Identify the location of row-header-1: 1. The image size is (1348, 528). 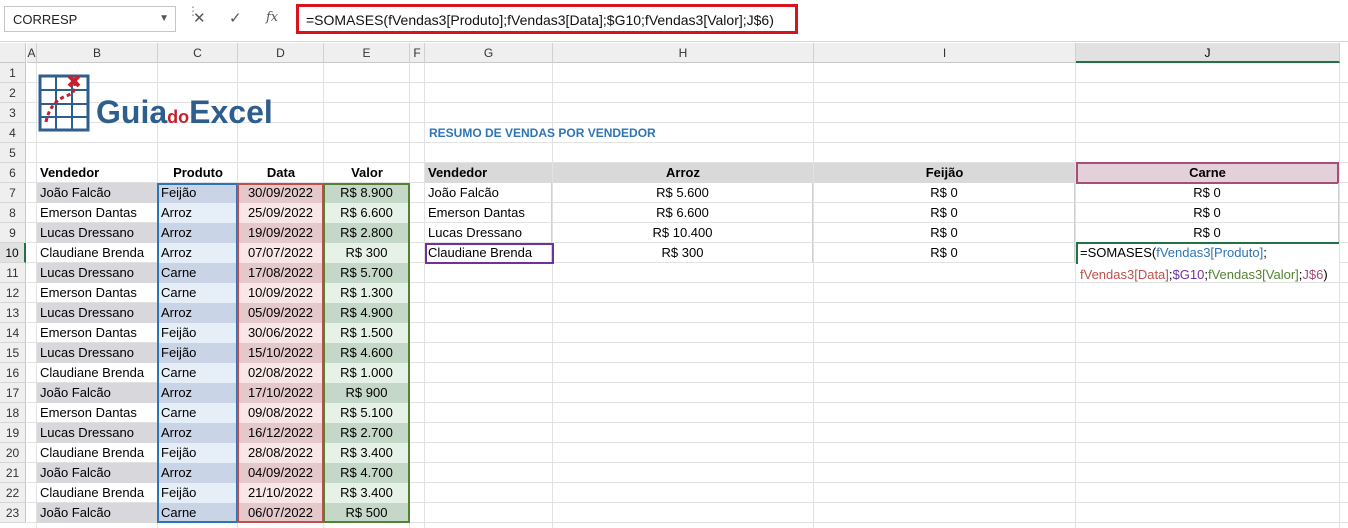
(13, 73).